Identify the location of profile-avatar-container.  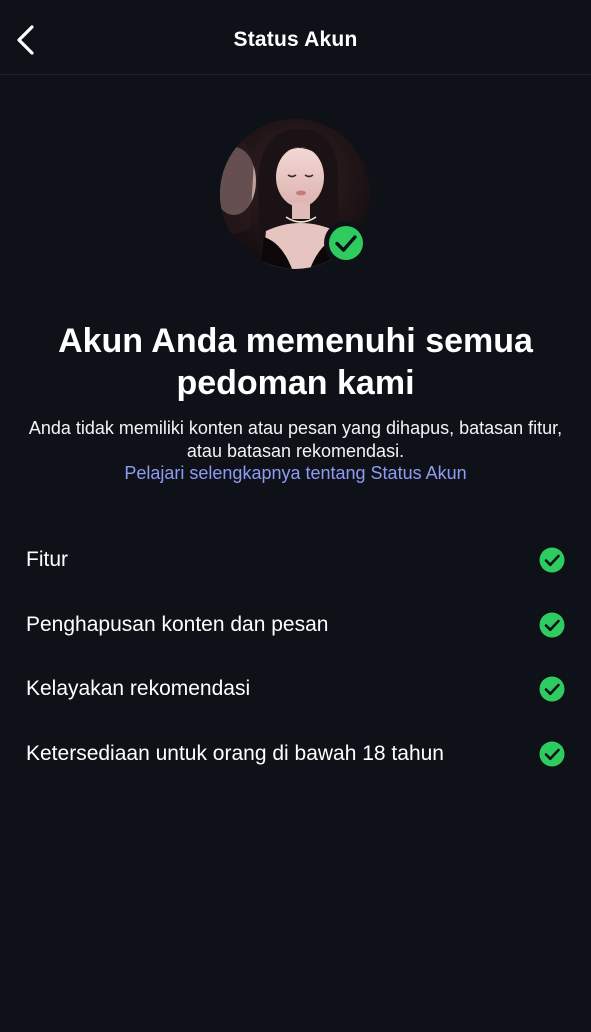
(295, 194).